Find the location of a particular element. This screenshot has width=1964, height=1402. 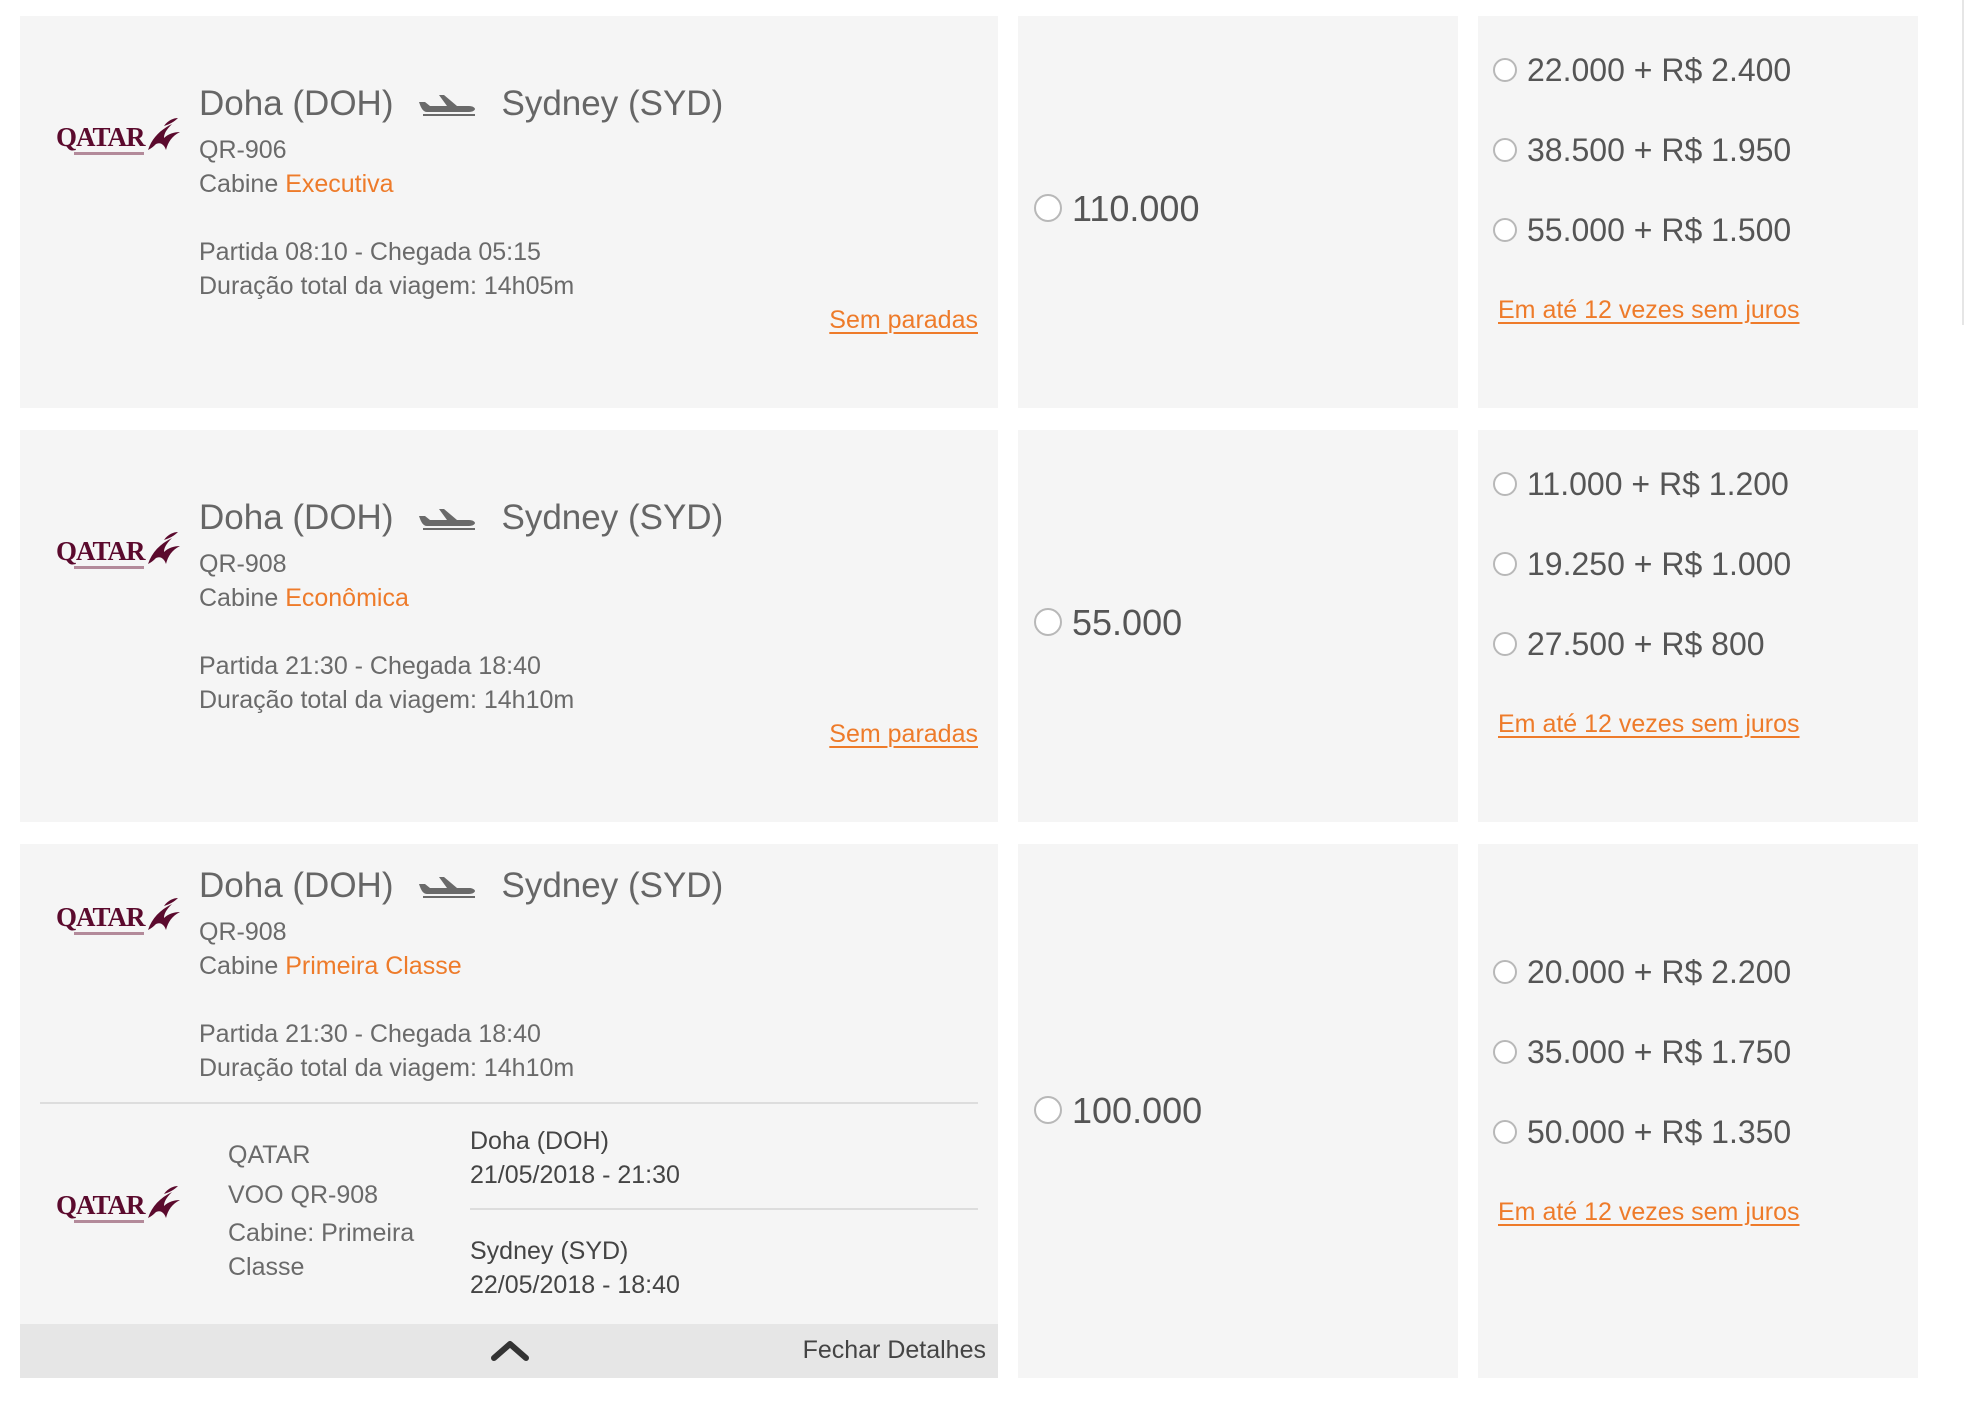

combo-option: 20.000 + R$ 2.200 is located at coordinates (1642, 972).